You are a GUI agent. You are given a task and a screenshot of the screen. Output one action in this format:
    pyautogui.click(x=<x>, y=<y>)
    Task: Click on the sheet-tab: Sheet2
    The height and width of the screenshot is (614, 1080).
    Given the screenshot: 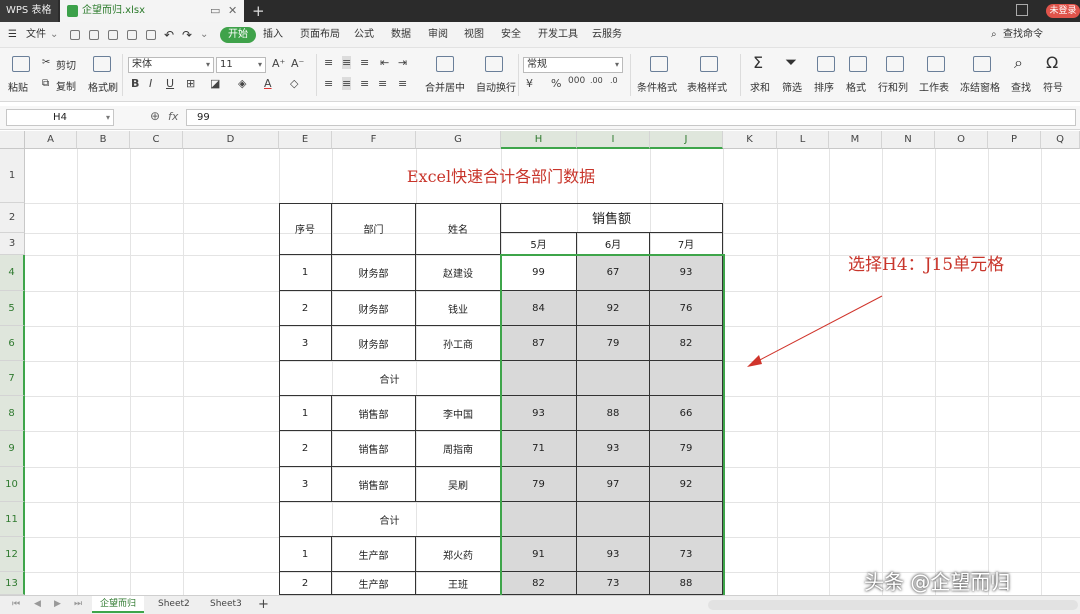 What is the action you would take?
    pyautogui.click(x=174, y=604)
    